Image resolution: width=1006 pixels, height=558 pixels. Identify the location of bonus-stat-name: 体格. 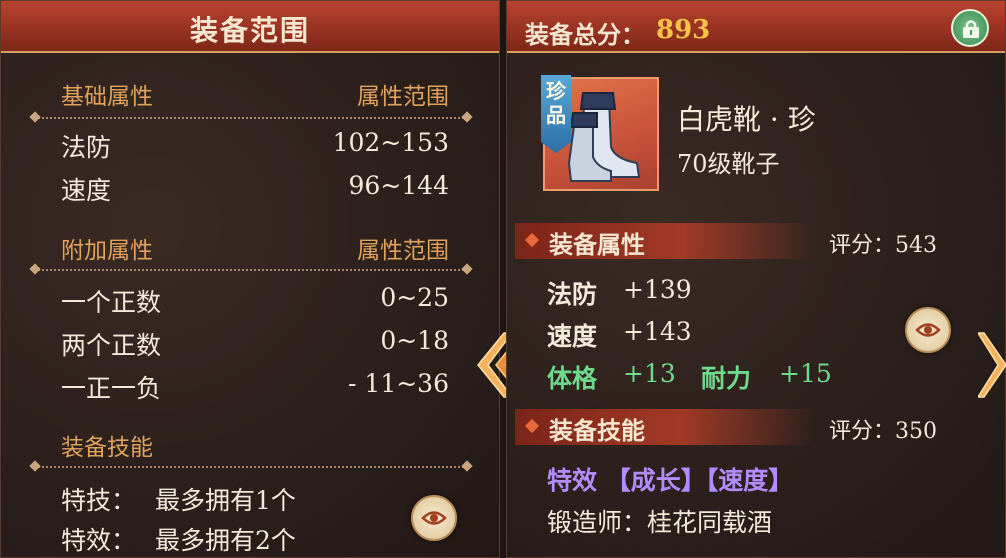
(572, 378).